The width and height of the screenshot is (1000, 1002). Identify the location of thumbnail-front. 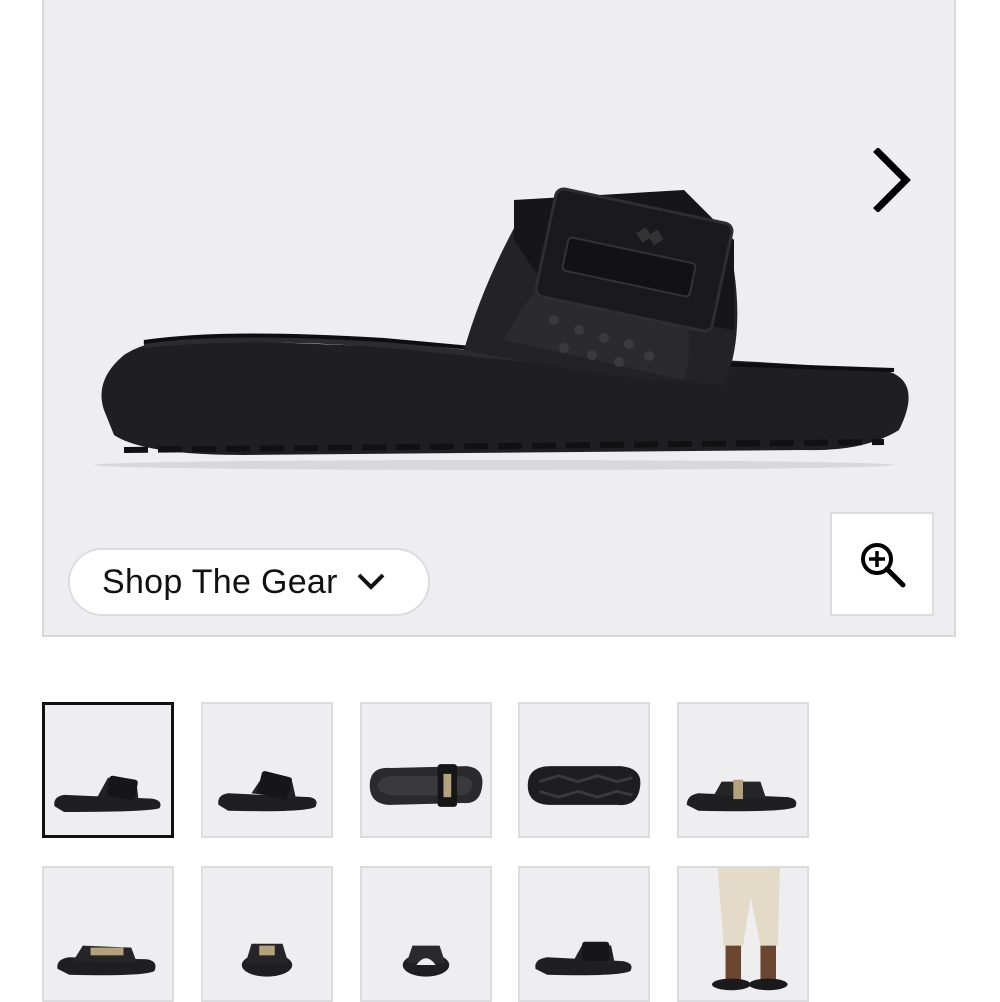
(267, 934).